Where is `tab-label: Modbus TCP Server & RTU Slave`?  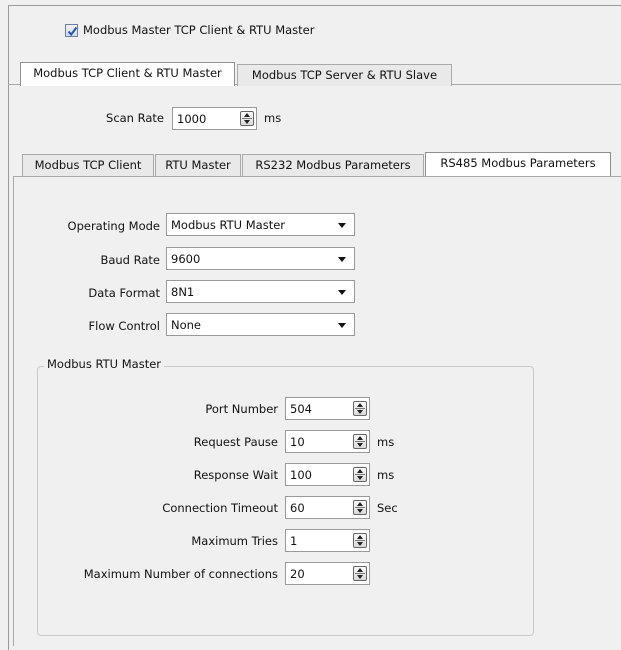
tab-label: Modbus TCP Server & RTU Slave is located at coordinates (344, 75).